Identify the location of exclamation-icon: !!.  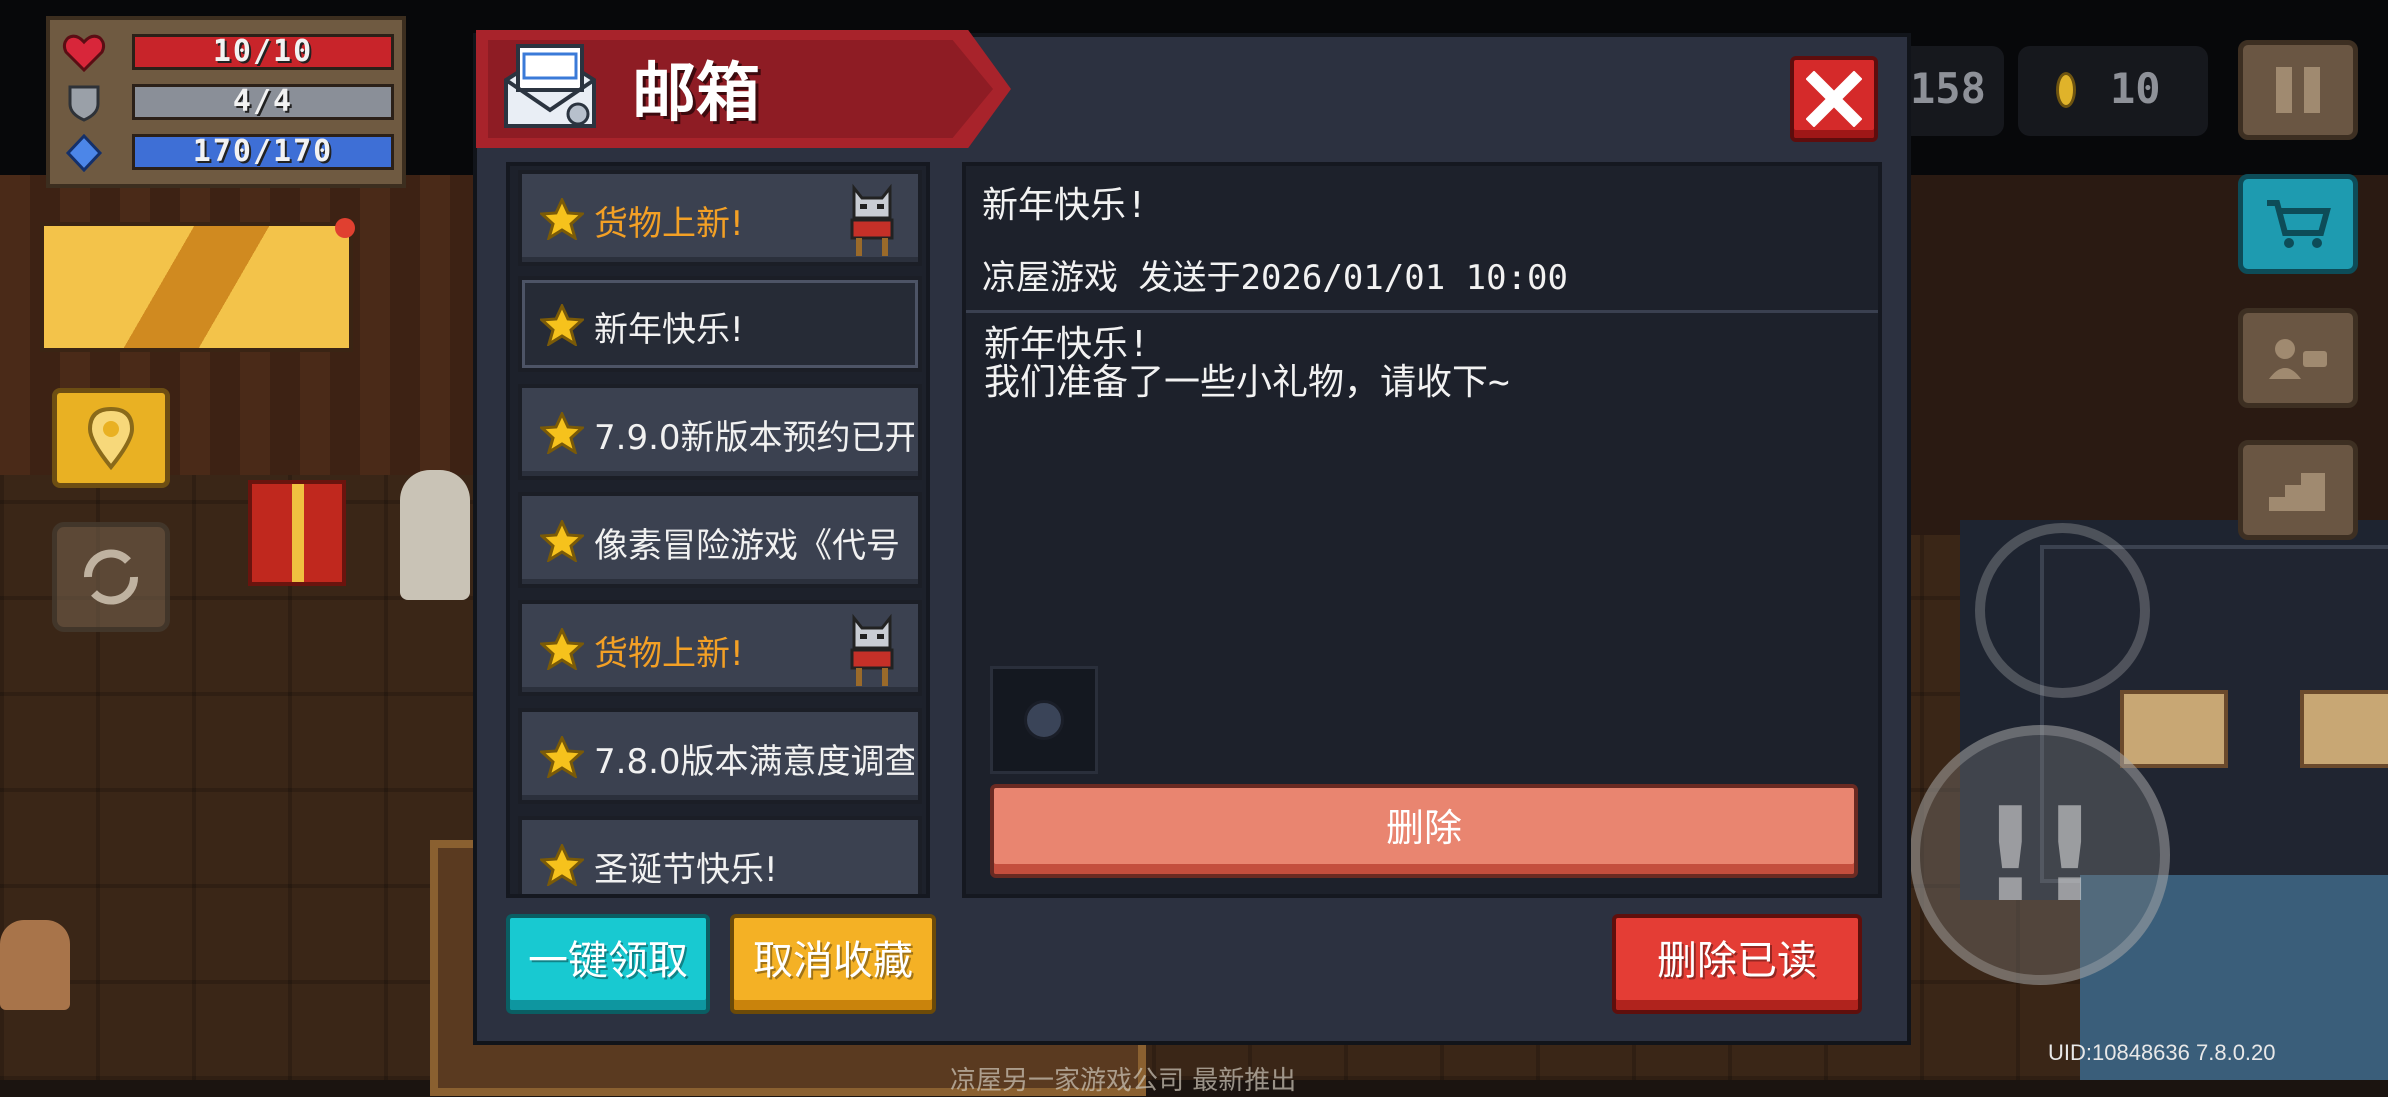
(2040, 855).